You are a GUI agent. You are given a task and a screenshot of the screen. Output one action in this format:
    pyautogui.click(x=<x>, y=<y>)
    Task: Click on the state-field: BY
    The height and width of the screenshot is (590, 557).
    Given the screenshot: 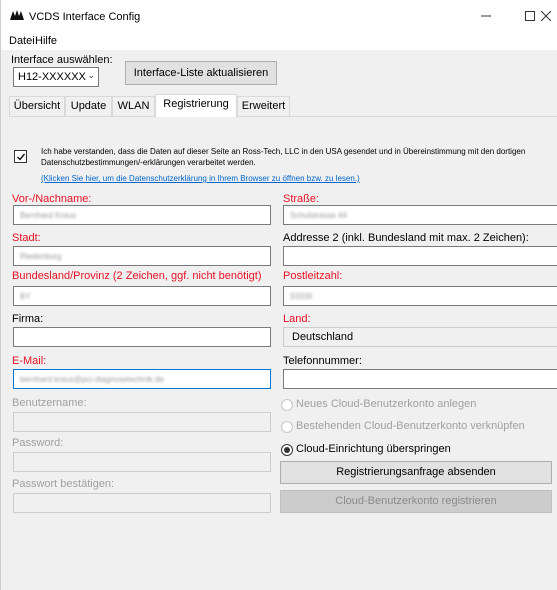 What is the action you would take?
    pyautogui.click(x=142, y=296)
    